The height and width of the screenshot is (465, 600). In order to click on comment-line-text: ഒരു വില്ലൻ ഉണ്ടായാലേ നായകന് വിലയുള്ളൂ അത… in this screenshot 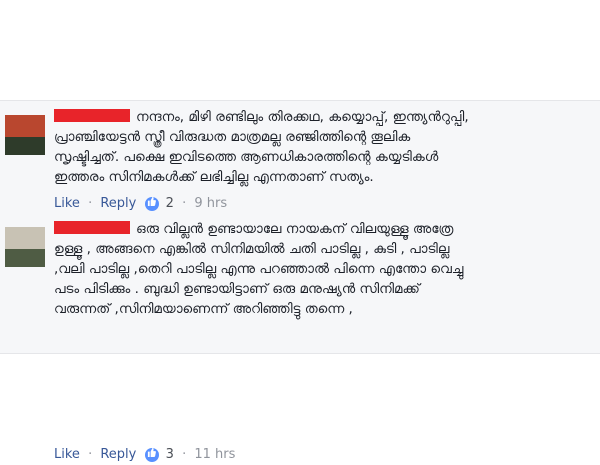, I will do `click(295, 229)`.